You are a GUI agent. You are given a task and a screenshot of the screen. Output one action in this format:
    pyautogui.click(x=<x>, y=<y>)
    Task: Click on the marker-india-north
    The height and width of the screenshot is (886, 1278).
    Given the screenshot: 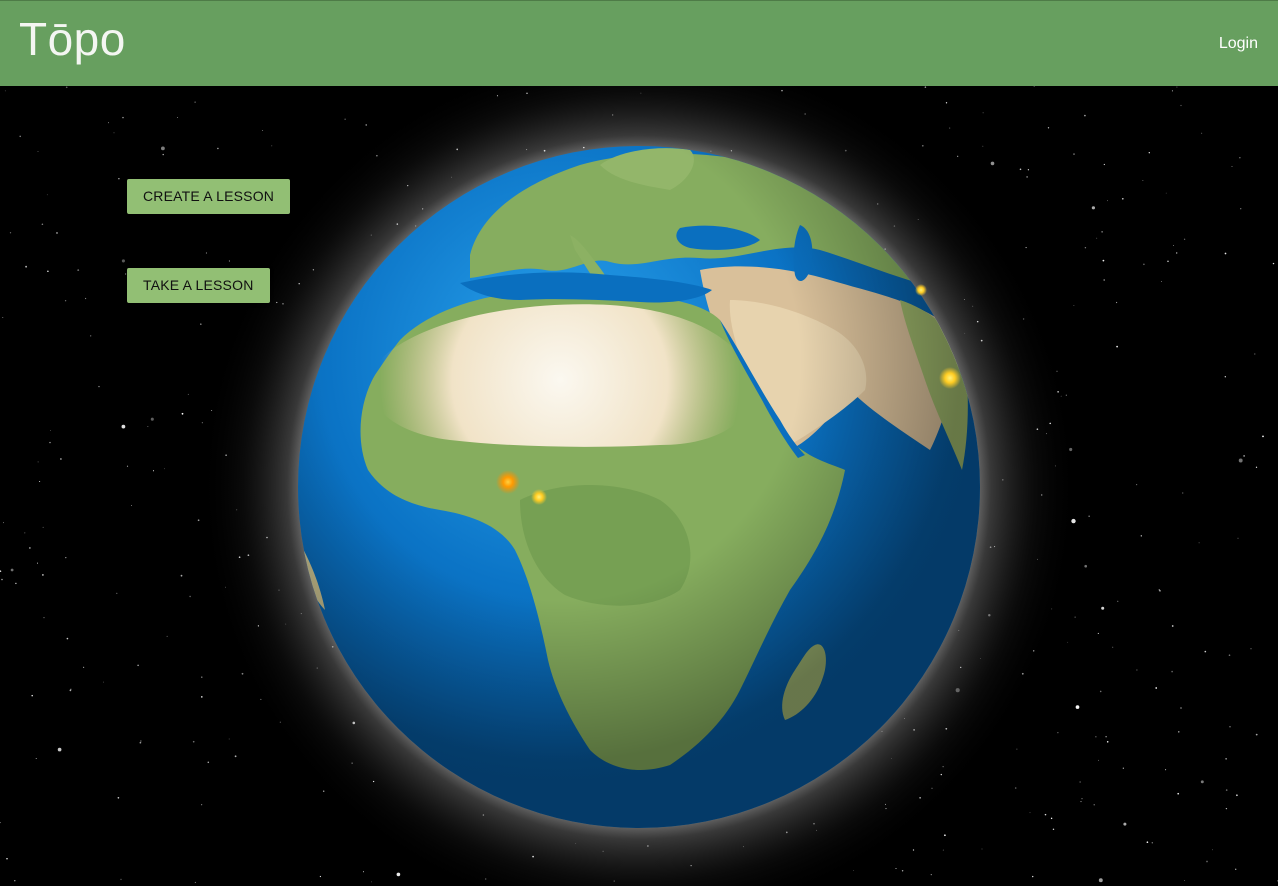 What is the action you would take?
    pyautogui.click(x=921, y=290)
    